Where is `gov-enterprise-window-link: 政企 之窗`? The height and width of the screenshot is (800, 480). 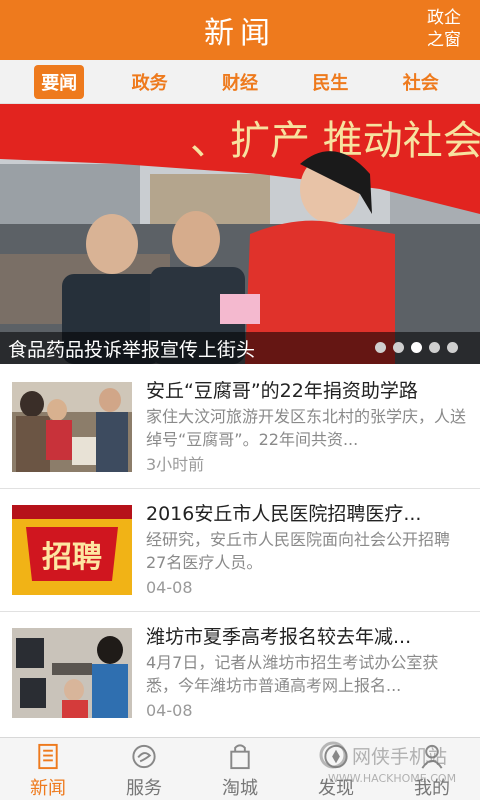 gov-enterprise-window-link: 政企 之窗 is located at coordinates (444, 29).